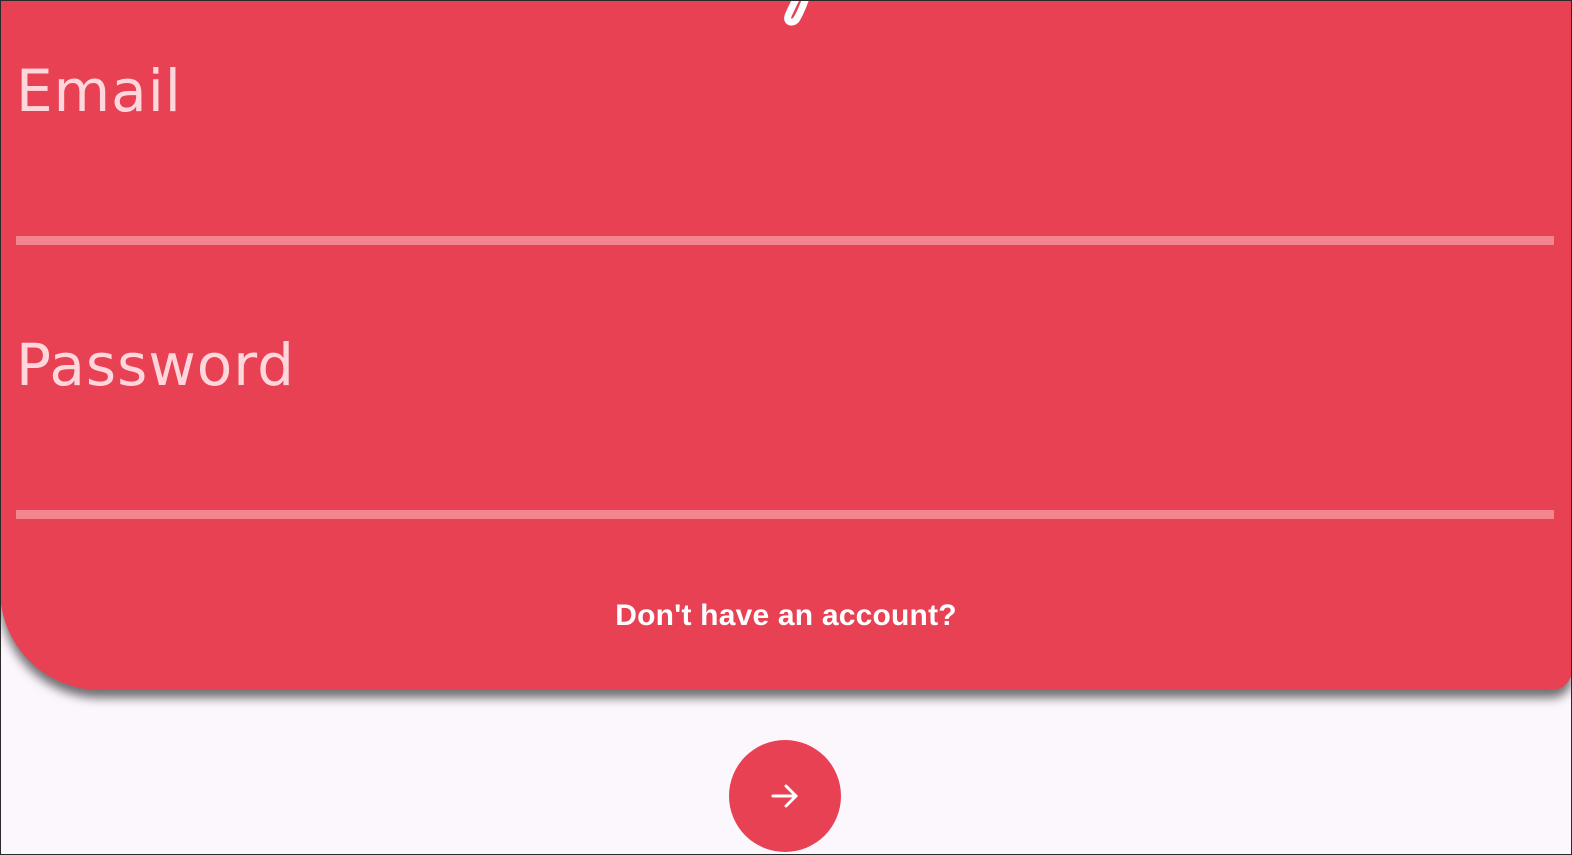 This screenshot has width=1572, height=855. Describe the element at coordinates (99, 91) in the screenshot. I see `email-label: Email` at that location.